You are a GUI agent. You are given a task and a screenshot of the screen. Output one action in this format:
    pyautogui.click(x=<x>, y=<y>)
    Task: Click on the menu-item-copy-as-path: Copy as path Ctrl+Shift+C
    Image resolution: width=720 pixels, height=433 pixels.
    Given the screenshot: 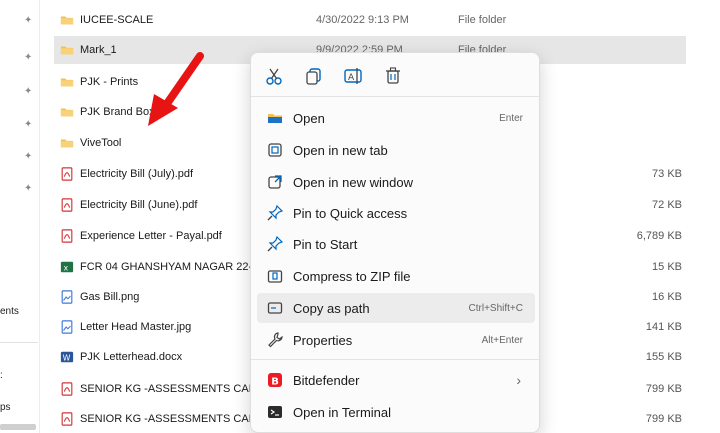 What is the action you would take?
    pyautogui.click(x=396, y=308)
    